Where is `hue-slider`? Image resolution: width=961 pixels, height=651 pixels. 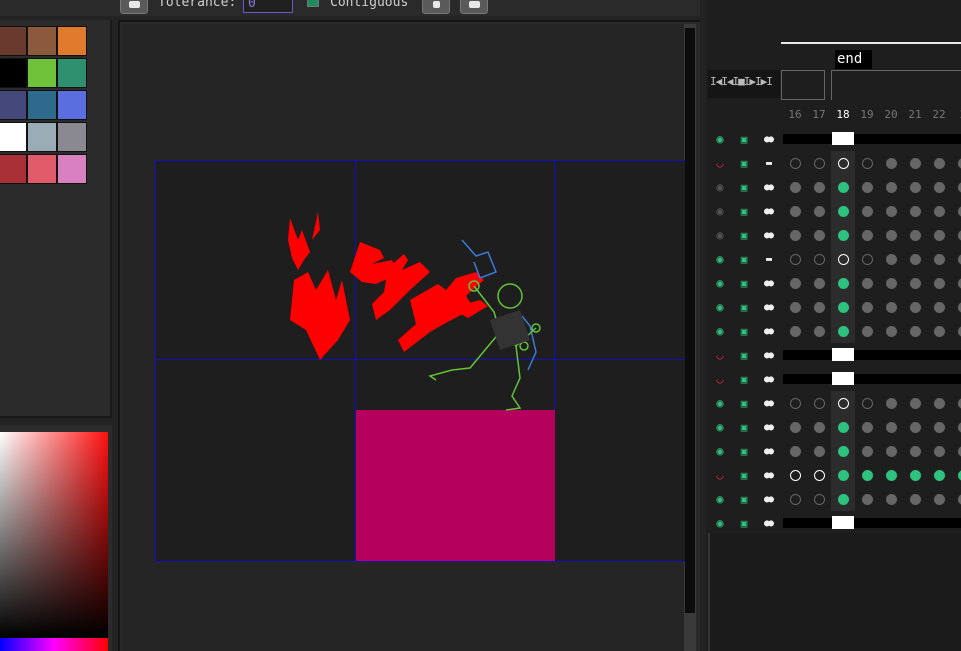 hue-slider is located at coordinates (54, 644).